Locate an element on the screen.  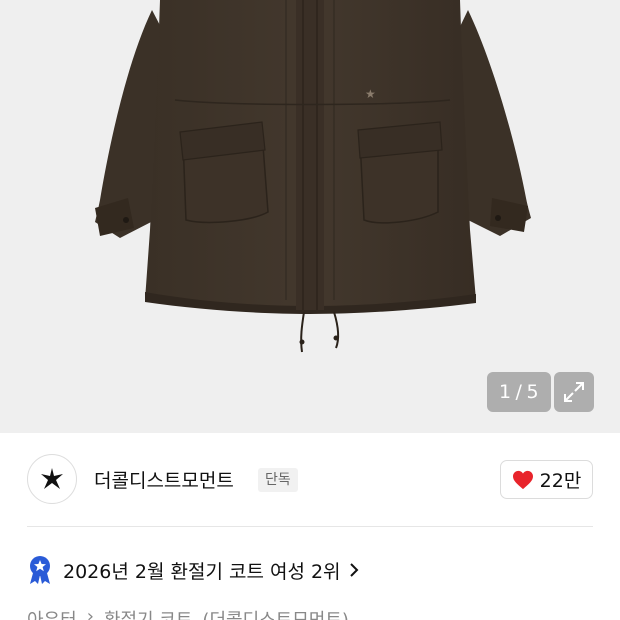
image-page-counter: 1 / 5 is located at coordinates (519, 392).